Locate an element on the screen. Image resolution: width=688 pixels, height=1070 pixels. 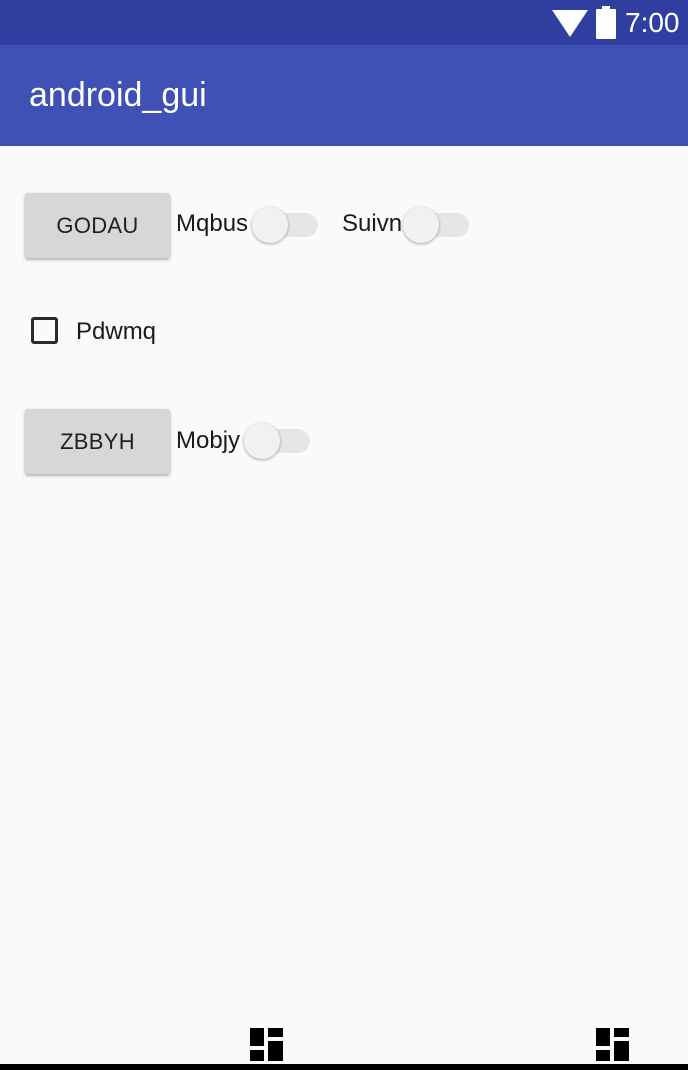
mqbus-switch-label: Mqbus is located at coordinates (212, 223).